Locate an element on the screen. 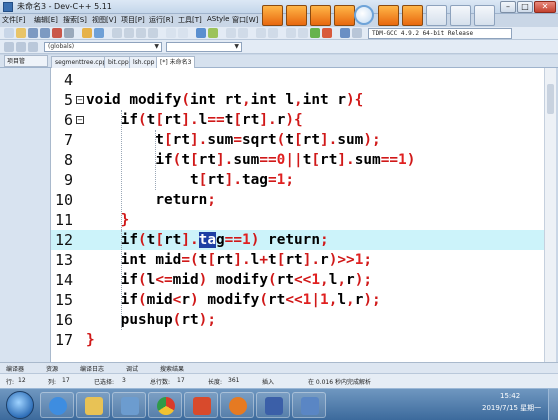  menu-tools: 工具[T] is located at coordinates (190, 20).